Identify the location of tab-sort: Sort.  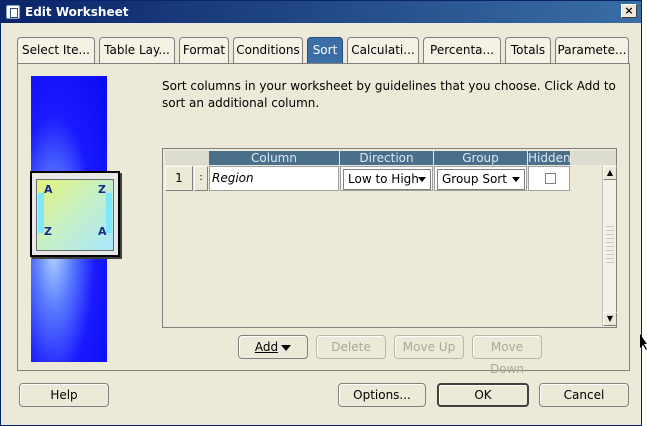
(325, 51).